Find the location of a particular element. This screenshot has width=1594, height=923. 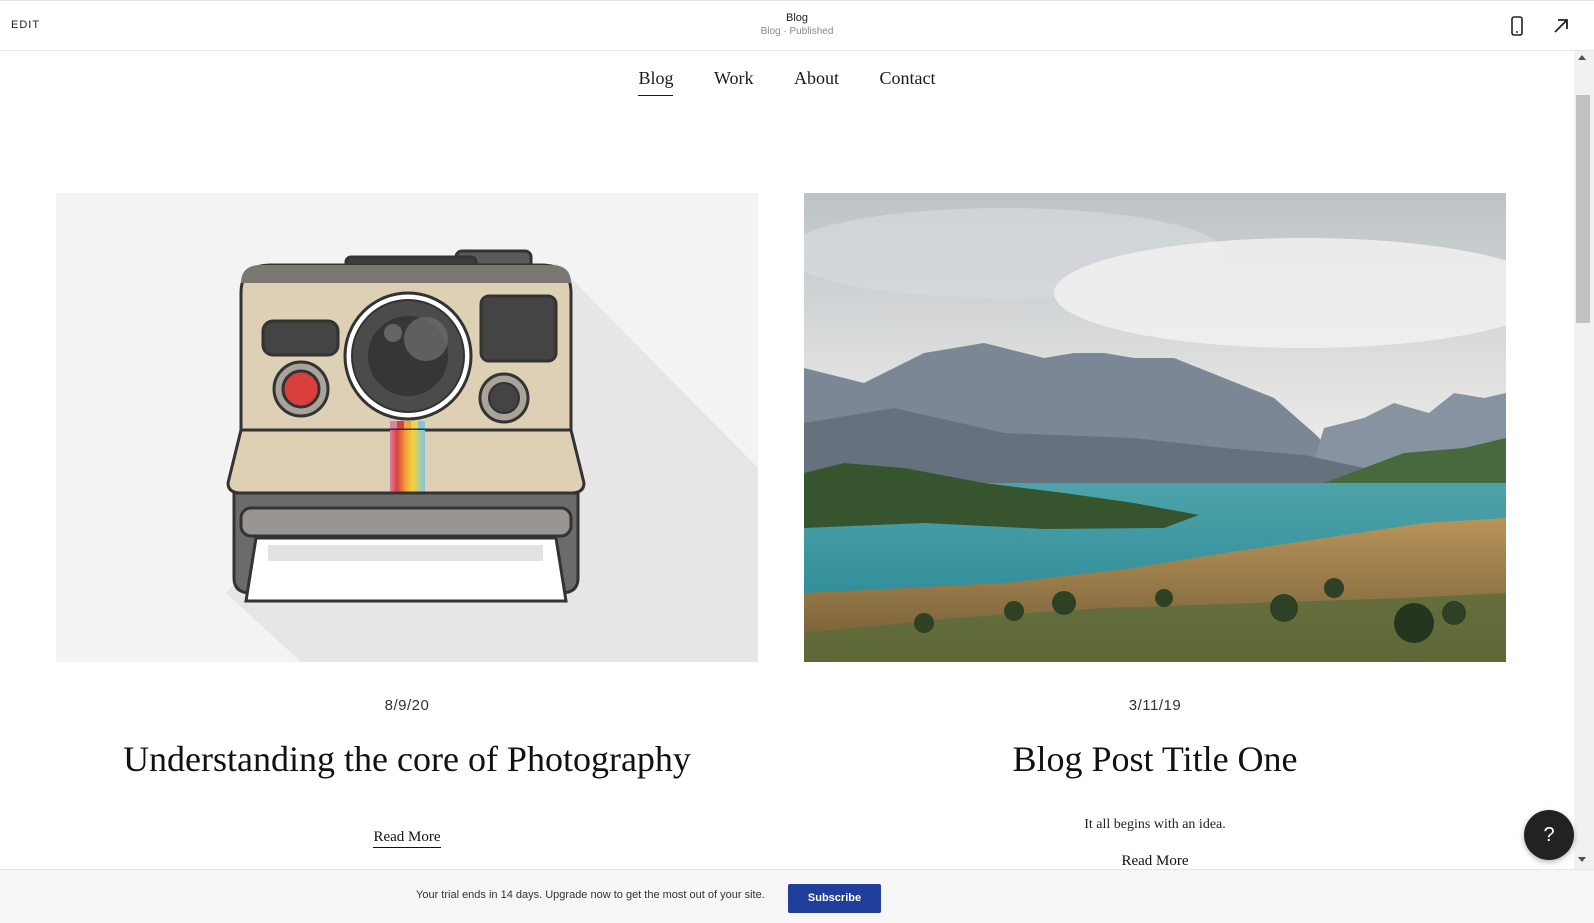

site-navigation: Blog Work About Contact is located at coordinates (787, 82).